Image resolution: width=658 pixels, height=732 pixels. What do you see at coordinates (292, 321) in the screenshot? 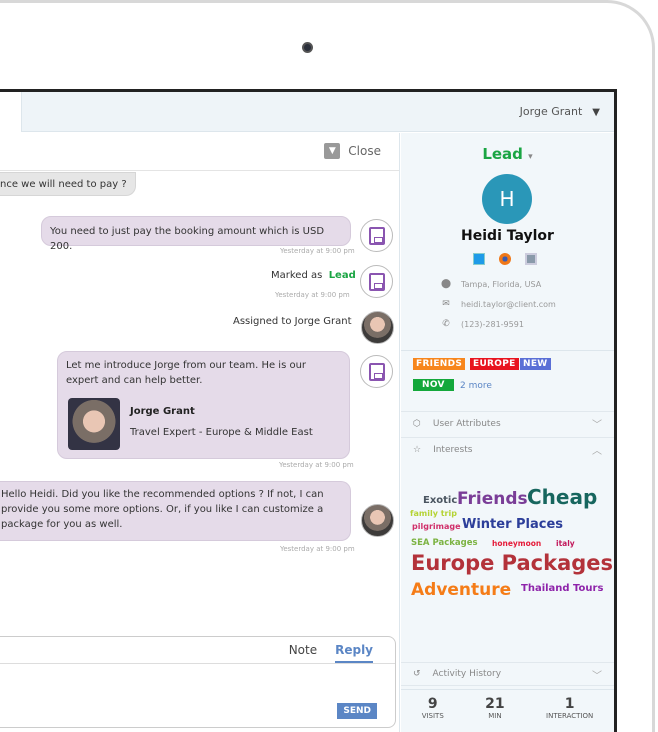
I see `assignment-message: Assigned to Jorge Grant` at bounding box center [292, 321].